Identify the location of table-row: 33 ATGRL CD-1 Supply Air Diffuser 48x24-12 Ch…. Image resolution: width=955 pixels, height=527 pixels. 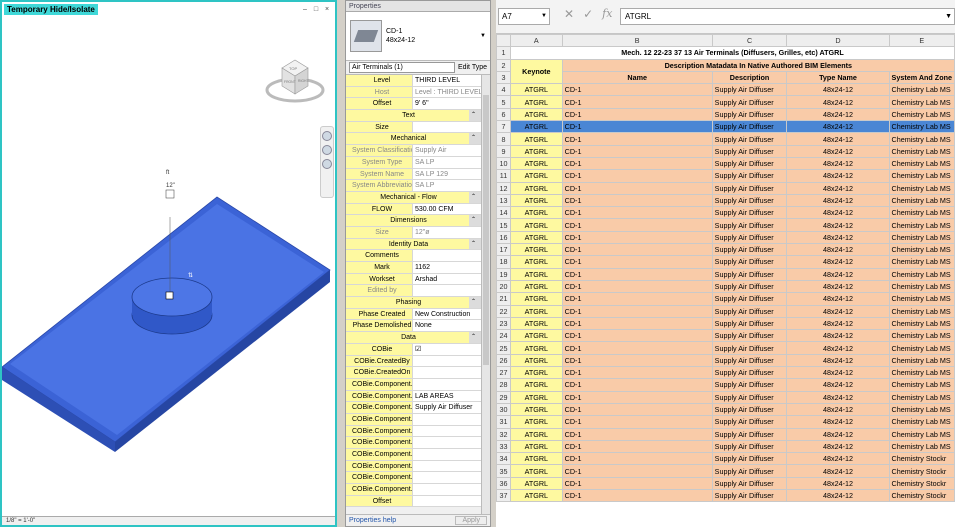
(725, 446).